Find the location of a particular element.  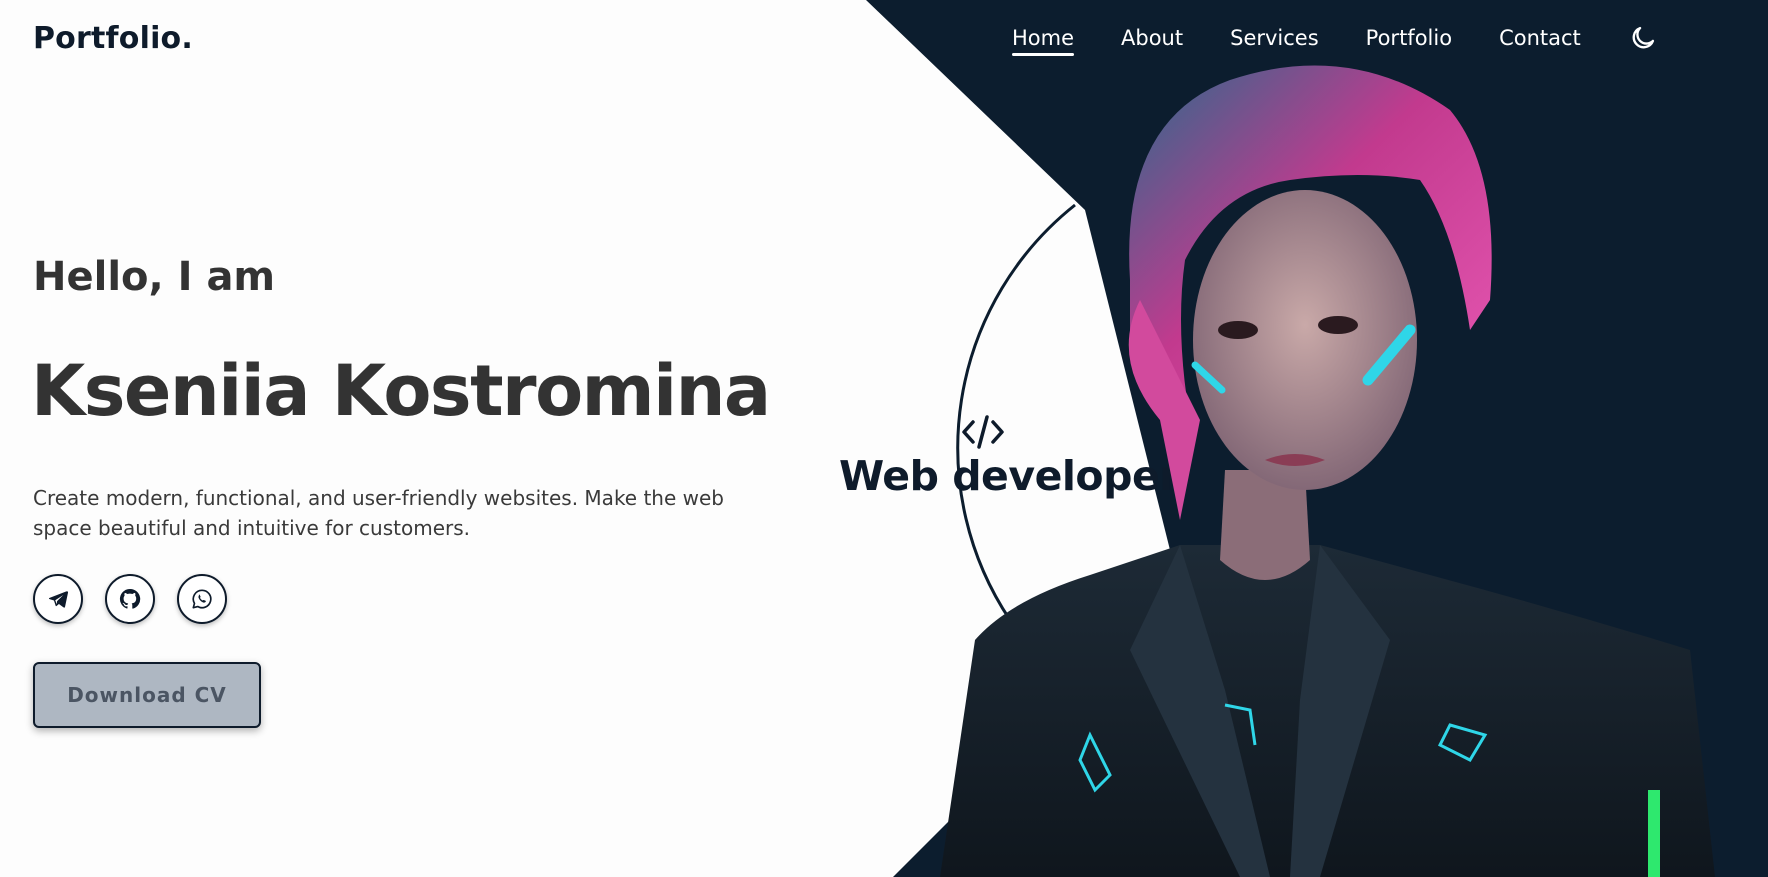

telegram-icon is located at coordinates (58, 599).